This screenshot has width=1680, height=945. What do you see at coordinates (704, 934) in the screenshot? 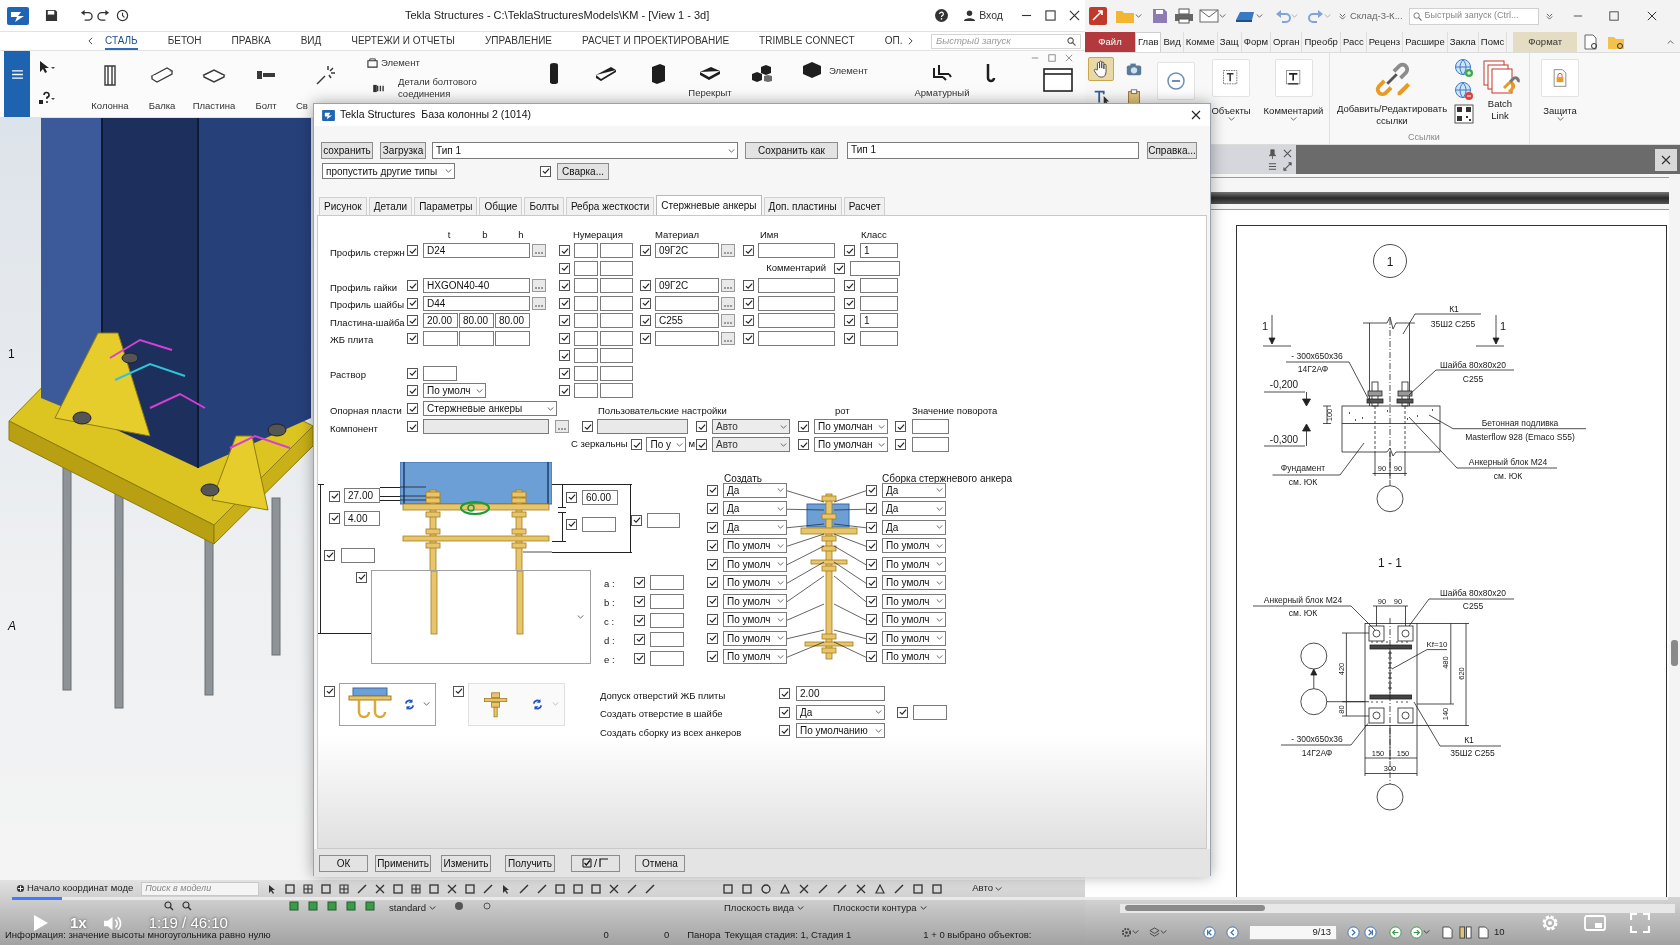
I see `pan-label: Панора` at bounding box center [704, 934].